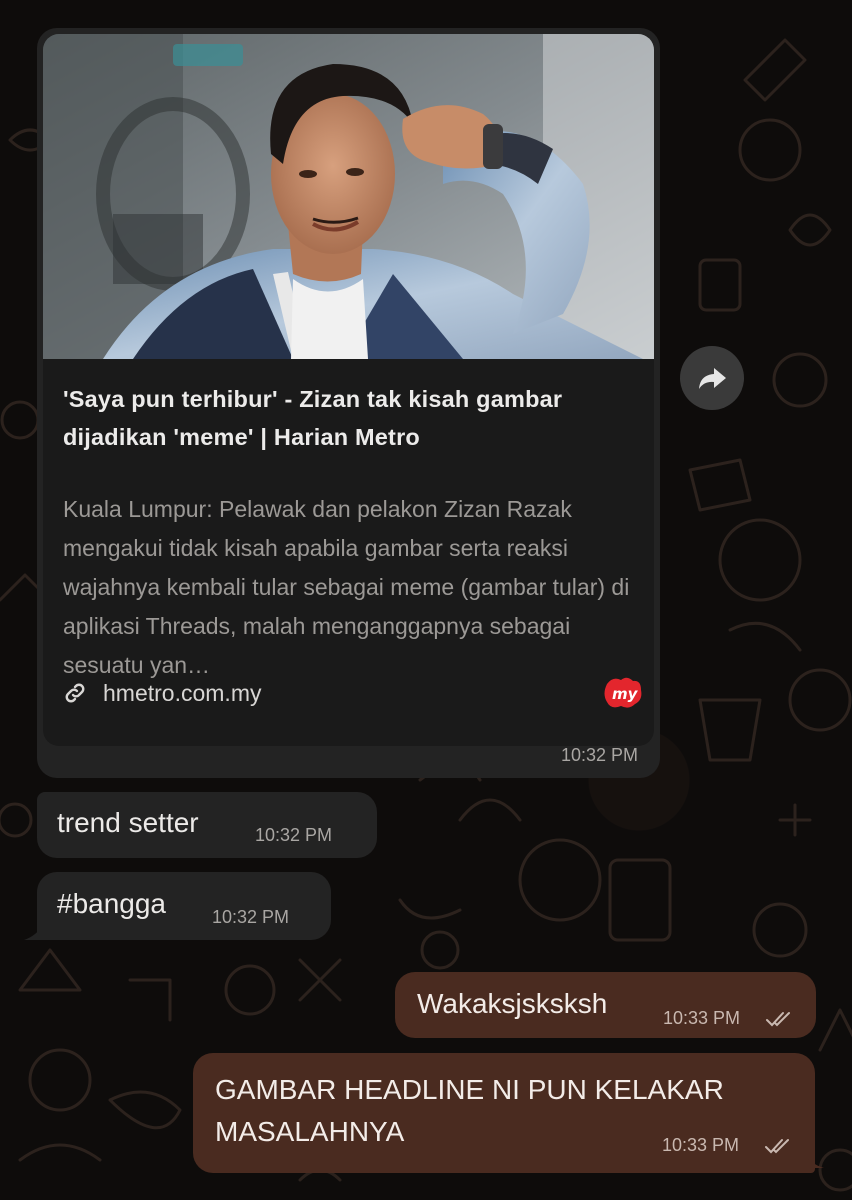 The image size is (852, 1200). What do you see at coordinates (184, 906) in the screenshot?
I see `incoming-message: #bangga 10:32 PM` at bounding box center [184, 906].